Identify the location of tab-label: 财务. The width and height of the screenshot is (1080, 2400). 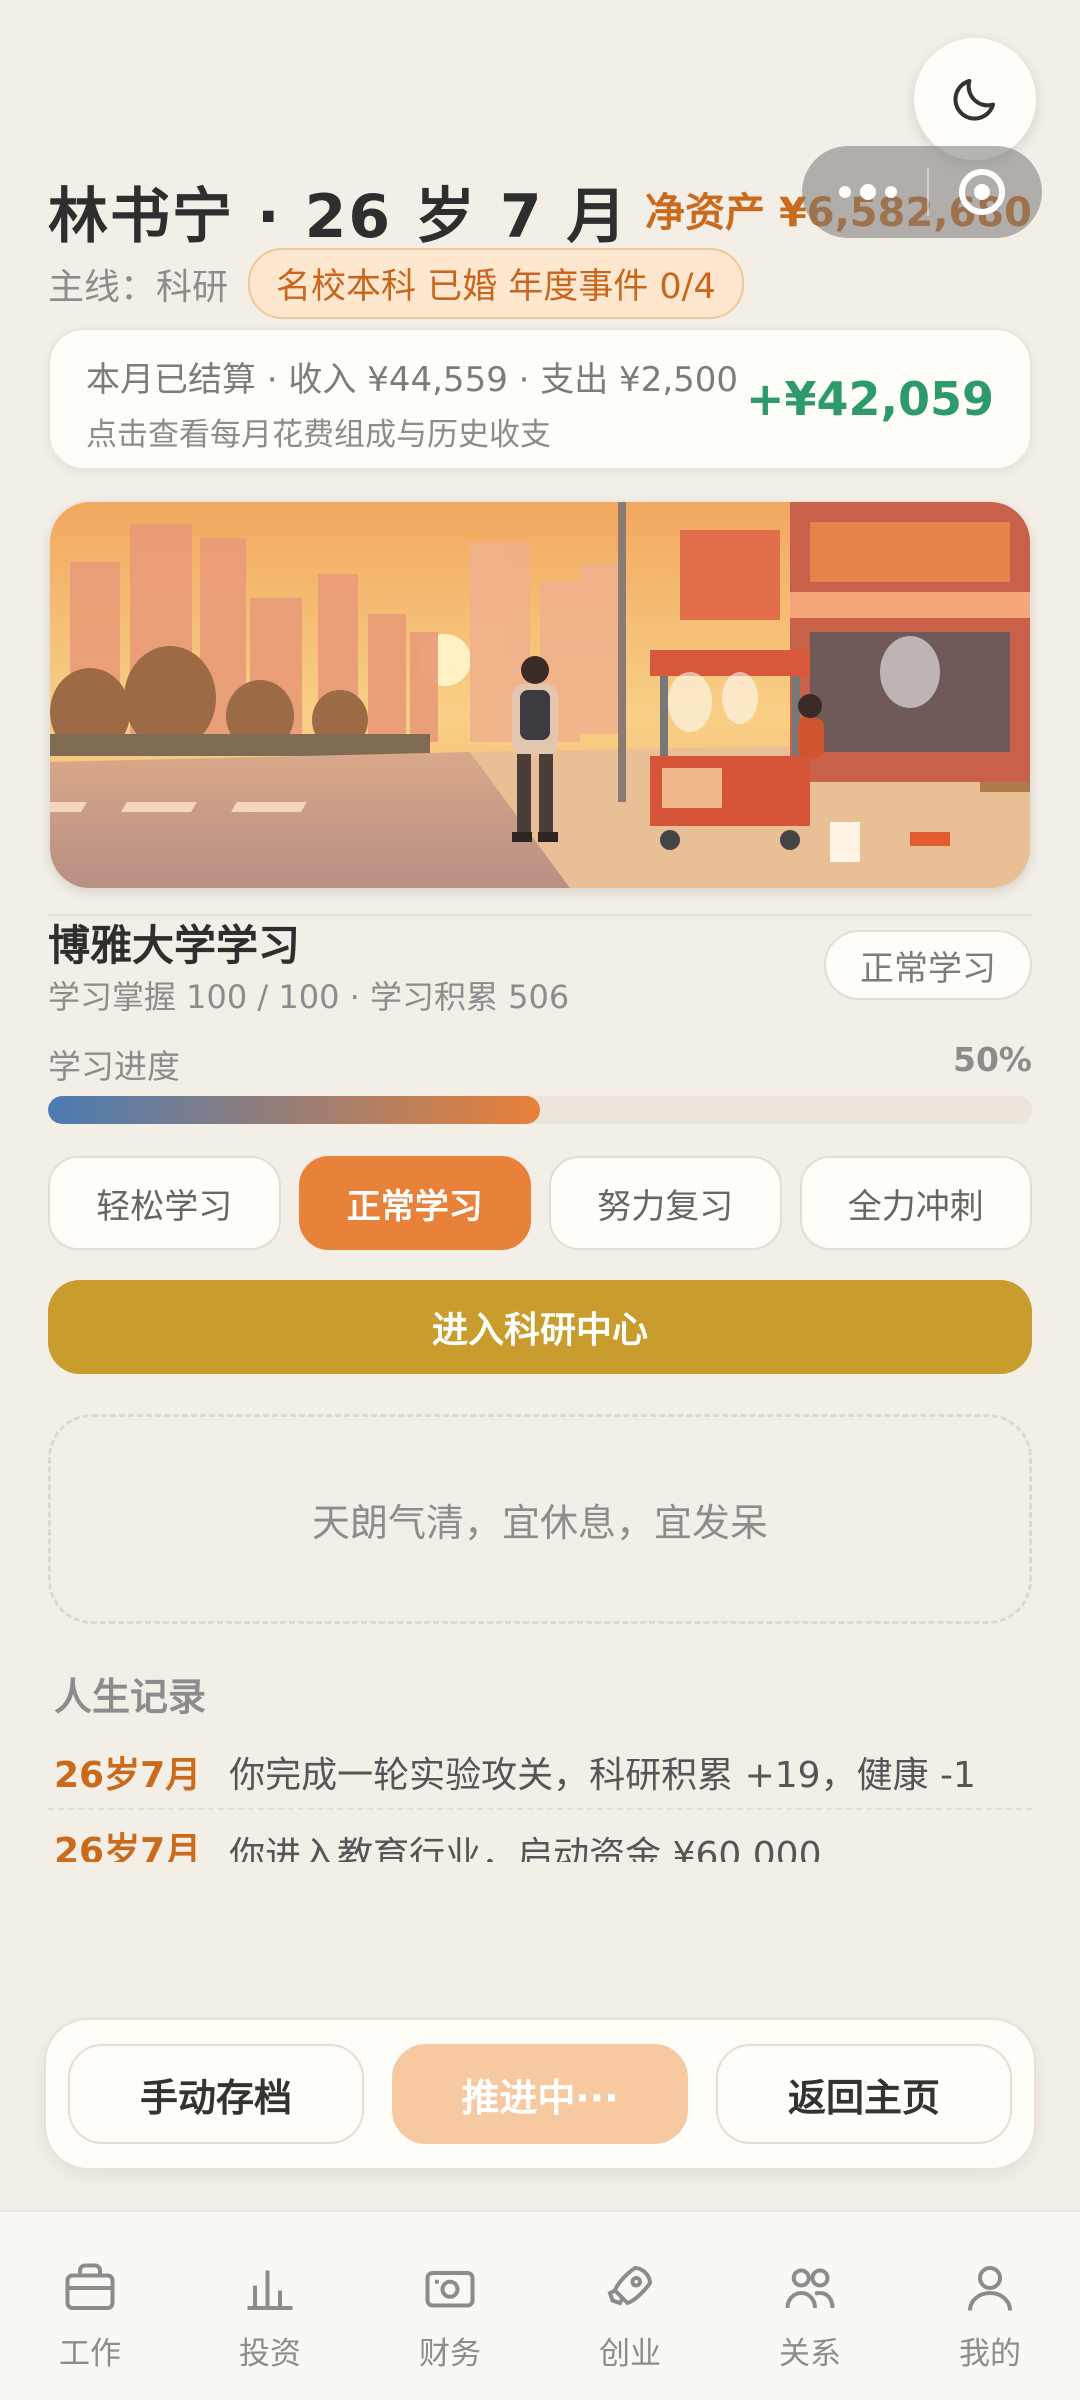
(450, 2354).